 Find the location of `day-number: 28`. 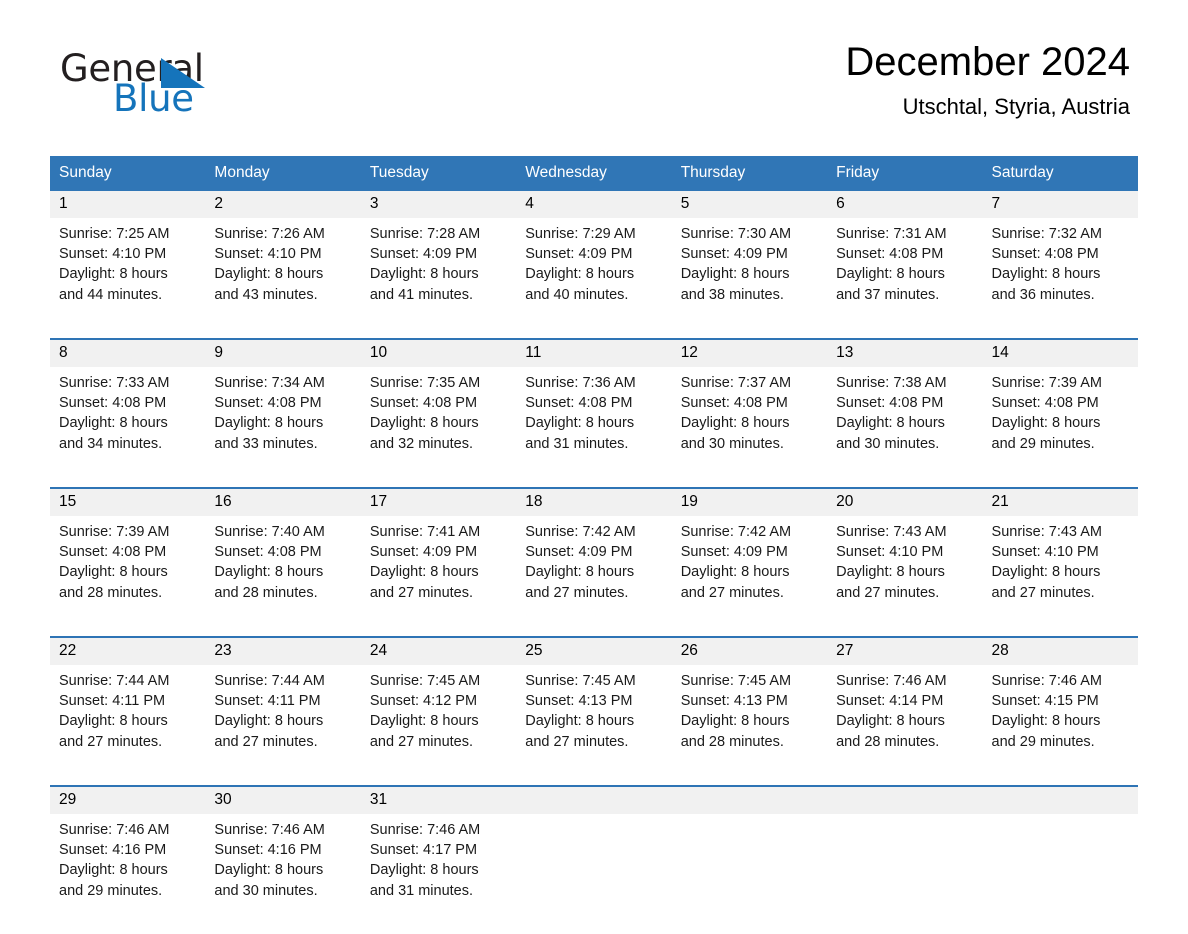

day-number: 28 is located at coordinates (1060, 650).